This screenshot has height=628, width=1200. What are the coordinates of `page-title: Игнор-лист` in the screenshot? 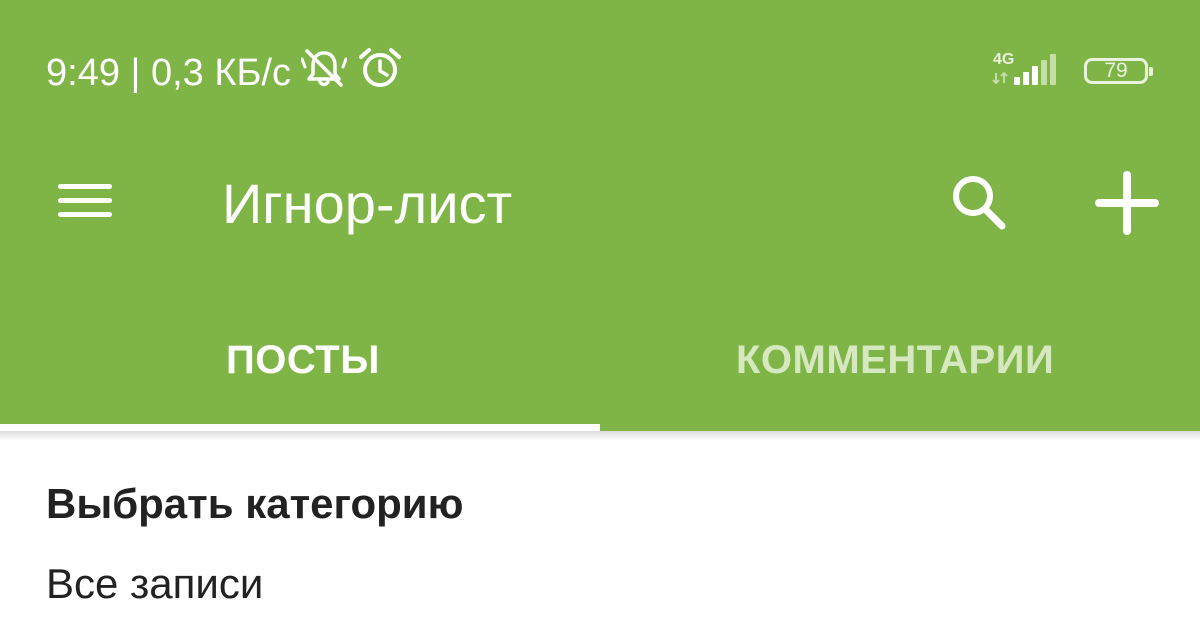 It's located at (367, 203).